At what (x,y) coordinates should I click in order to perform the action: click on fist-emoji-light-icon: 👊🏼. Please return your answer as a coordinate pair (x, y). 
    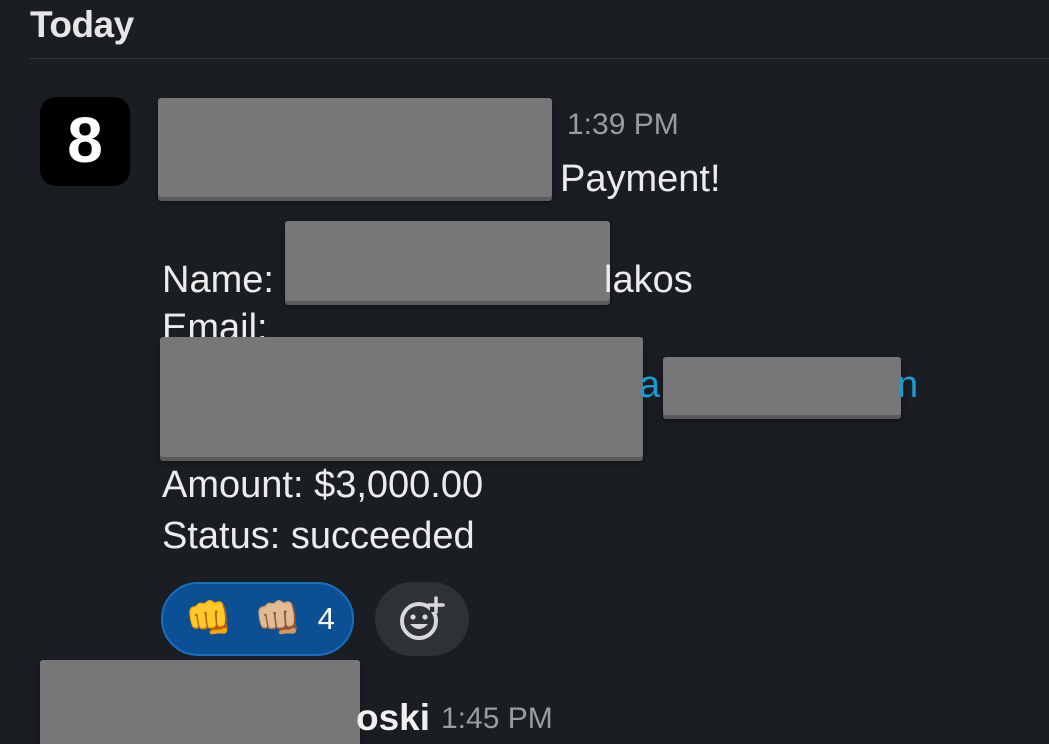
    Looking at the image, I should click on (278, 619).